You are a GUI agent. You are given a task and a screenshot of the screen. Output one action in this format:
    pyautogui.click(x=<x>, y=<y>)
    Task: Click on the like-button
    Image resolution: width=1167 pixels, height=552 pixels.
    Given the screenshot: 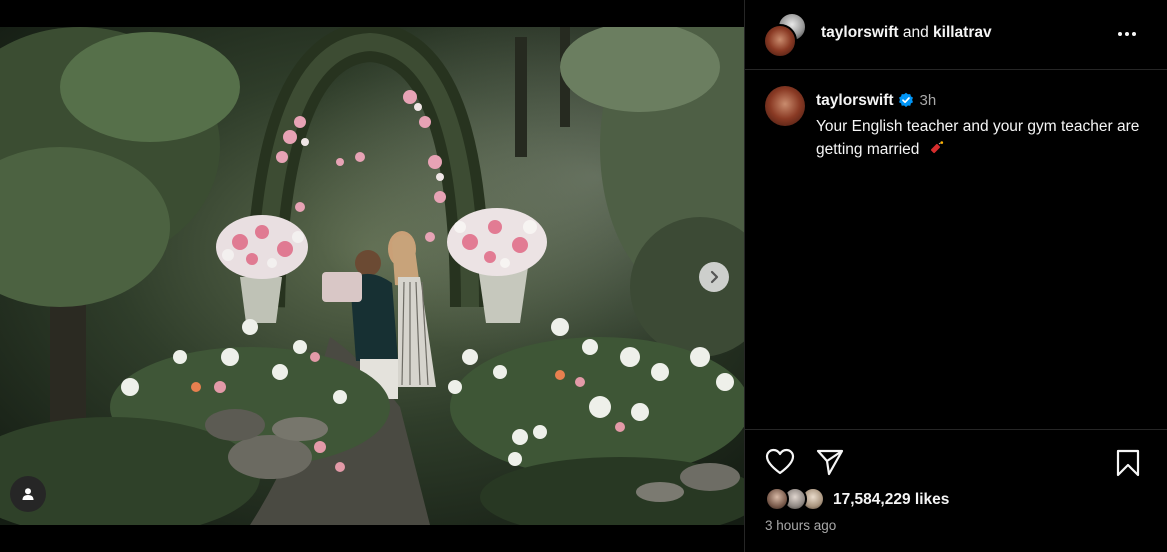 What is the action you would take?
    pyautogui.click(x=780, y=464)
    